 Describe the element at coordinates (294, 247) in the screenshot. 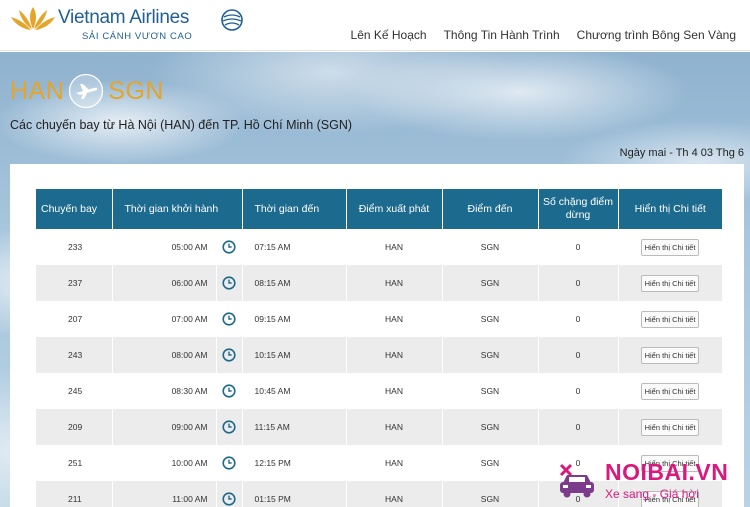

I see `arrival-time: 07:15 AM` at that location.